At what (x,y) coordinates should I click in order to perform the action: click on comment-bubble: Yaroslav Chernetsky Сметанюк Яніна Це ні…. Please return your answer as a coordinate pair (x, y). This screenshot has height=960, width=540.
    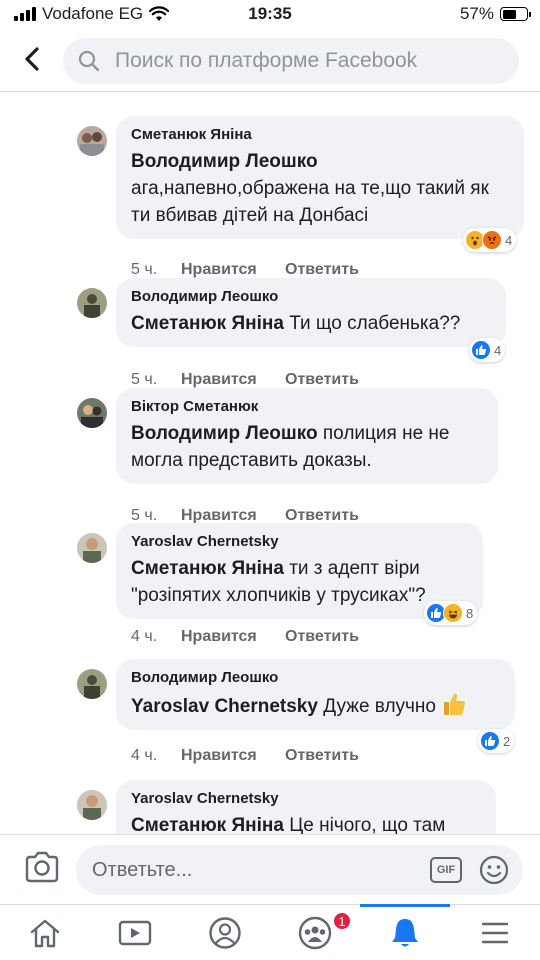
    Looking at the image, I should click on (306, 807).